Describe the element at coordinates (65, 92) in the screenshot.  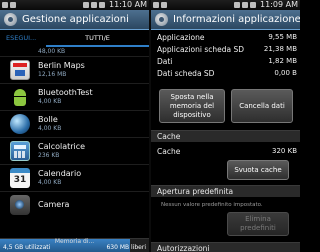
I see `app-name: BluetoothTest` at that location.